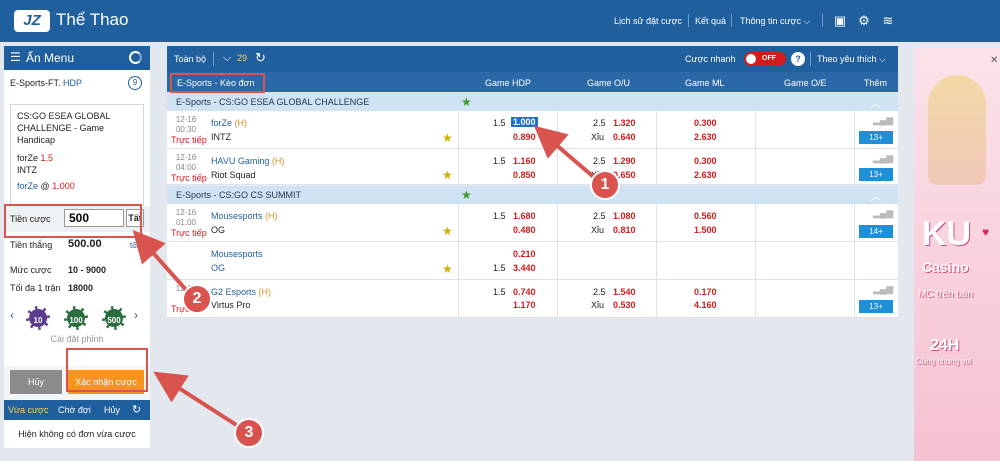 Image resolution: width=1000 pixels, height=461 pixels. Describe the element at coordinates (249, 433) in the screenshot. I see `callout-badge-3: 3` at that location.